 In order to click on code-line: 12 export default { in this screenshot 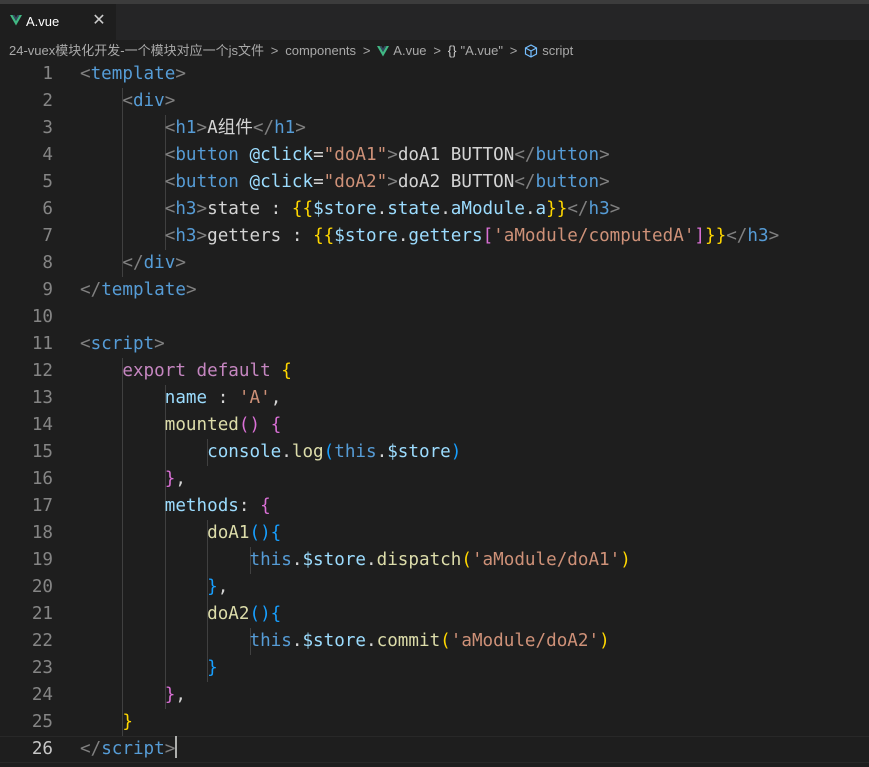, I will do `click(434, 371)`.